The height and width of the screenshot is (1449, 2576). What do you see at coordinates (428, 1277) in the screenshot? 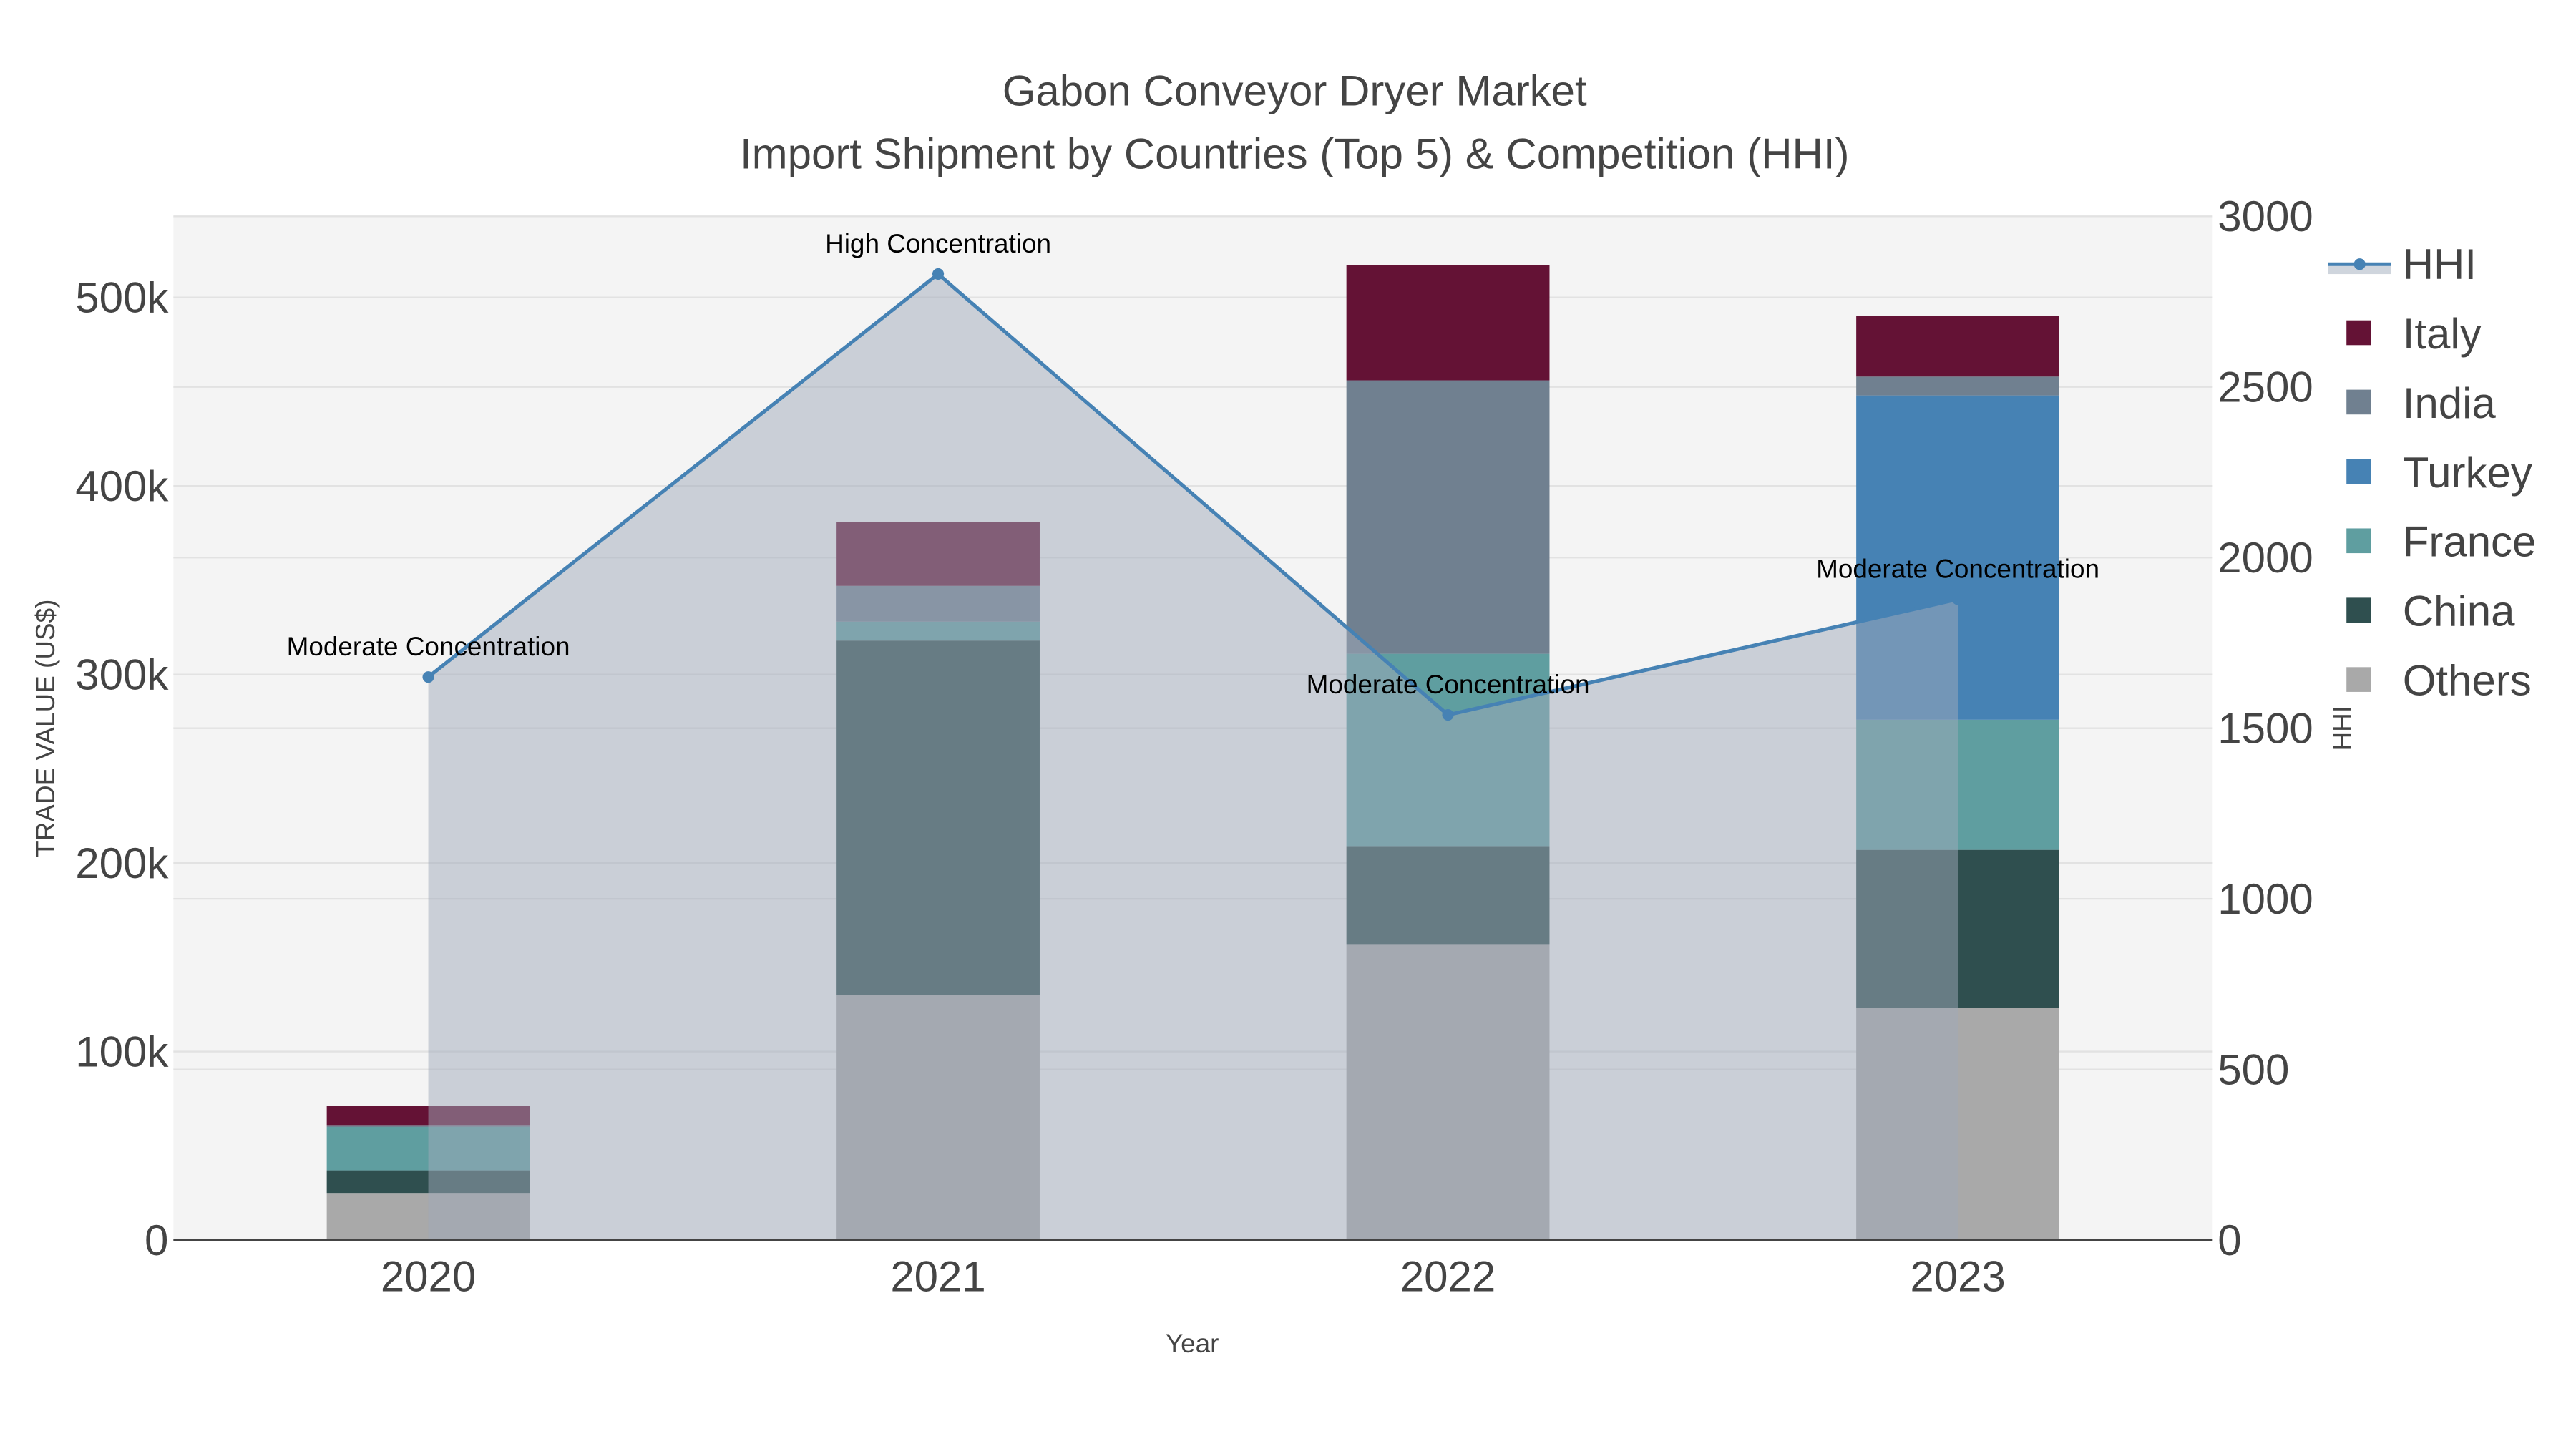
I see `x-tick-label: 2020` at bounding box center [428, 1277].